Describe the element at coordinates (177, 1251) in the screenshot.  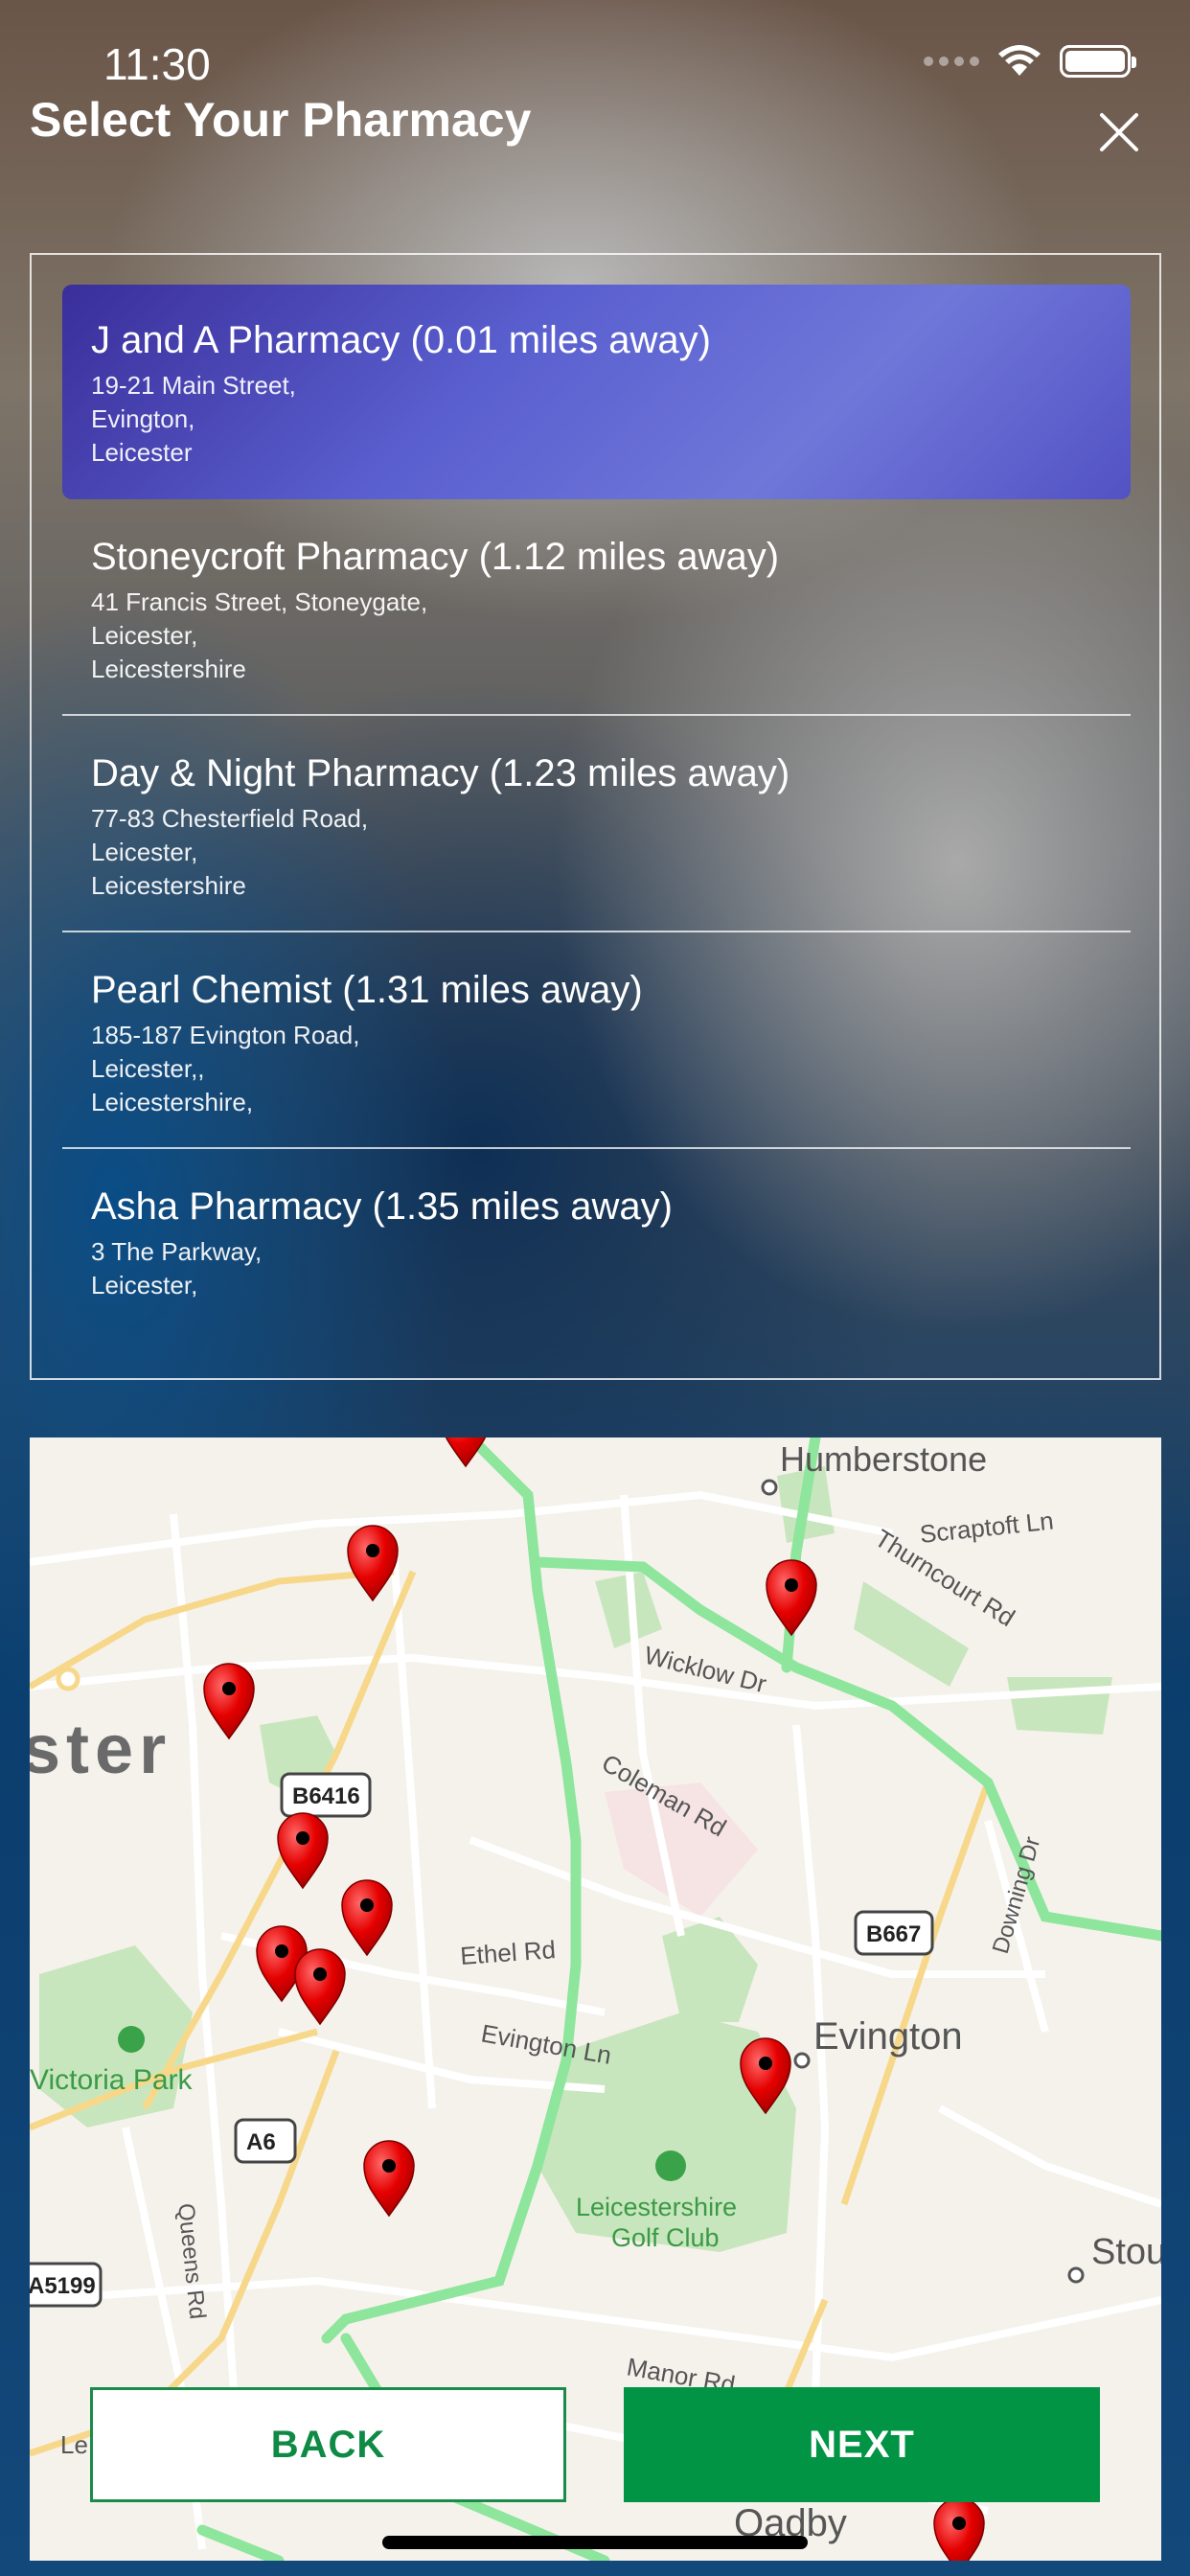
I see `address-line: 3 The Parkway,` at that location.